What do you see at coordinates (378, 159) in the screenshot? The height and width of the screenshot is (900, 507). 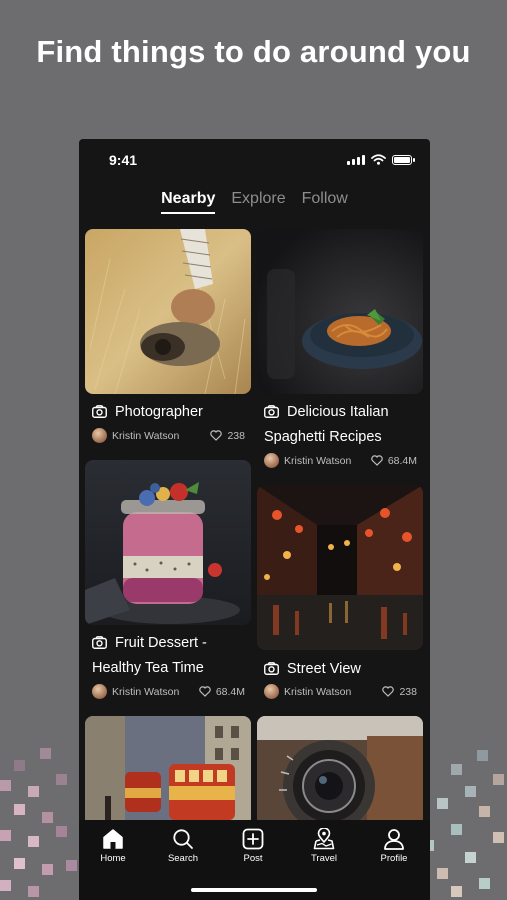 I see `wifi-icon` at bounding box center [378, 159].